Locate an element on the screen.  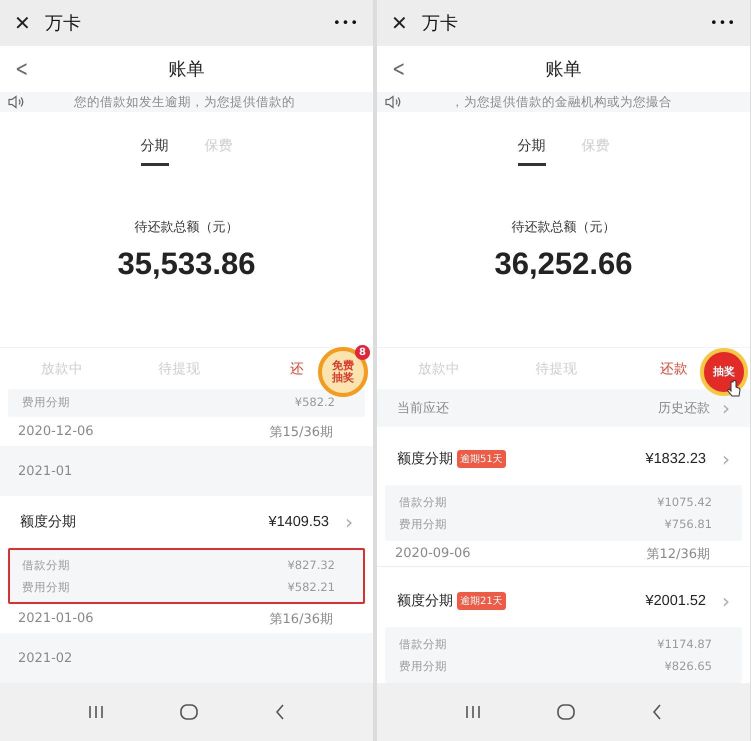
period-text: 第16/36期 is located at coordinates (301, 619).